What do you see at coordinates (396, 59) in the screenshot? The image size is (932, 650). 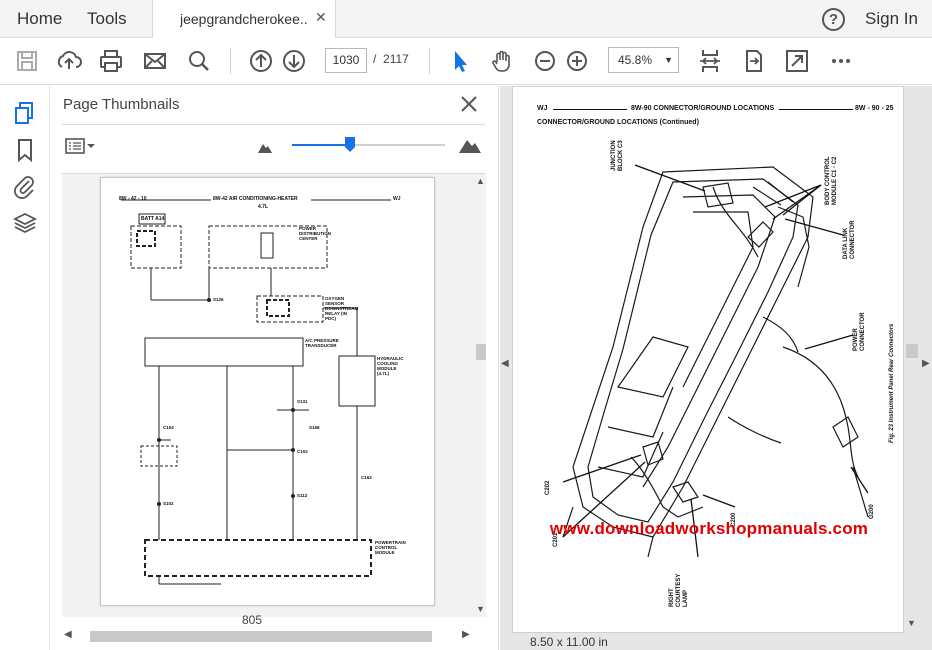 I see `page-count: 2117` at bounding box center [396, 59].